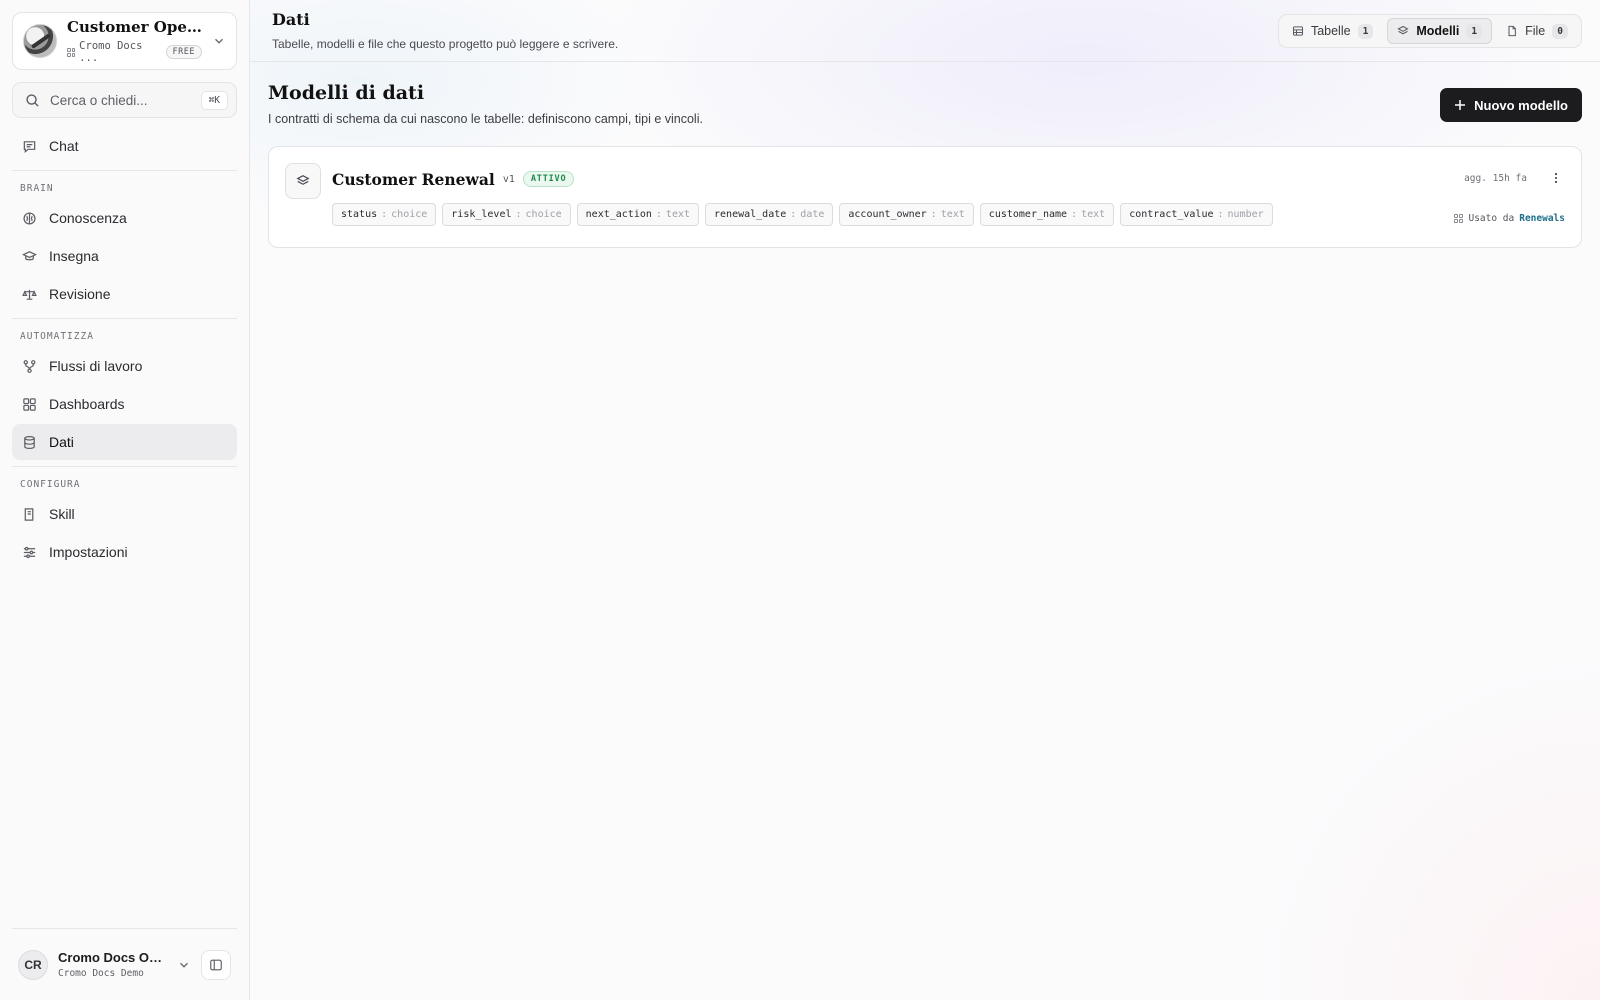  Describe the element at coordinates (1245, 214) in the screenshot. I see `field-type: number` at that location.